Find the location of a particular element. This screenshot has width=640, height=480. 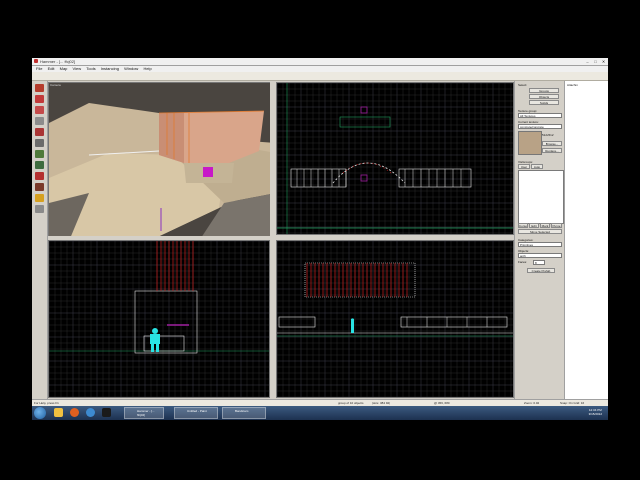

select-groups-button: Groups is located at coordinates (544, 90).